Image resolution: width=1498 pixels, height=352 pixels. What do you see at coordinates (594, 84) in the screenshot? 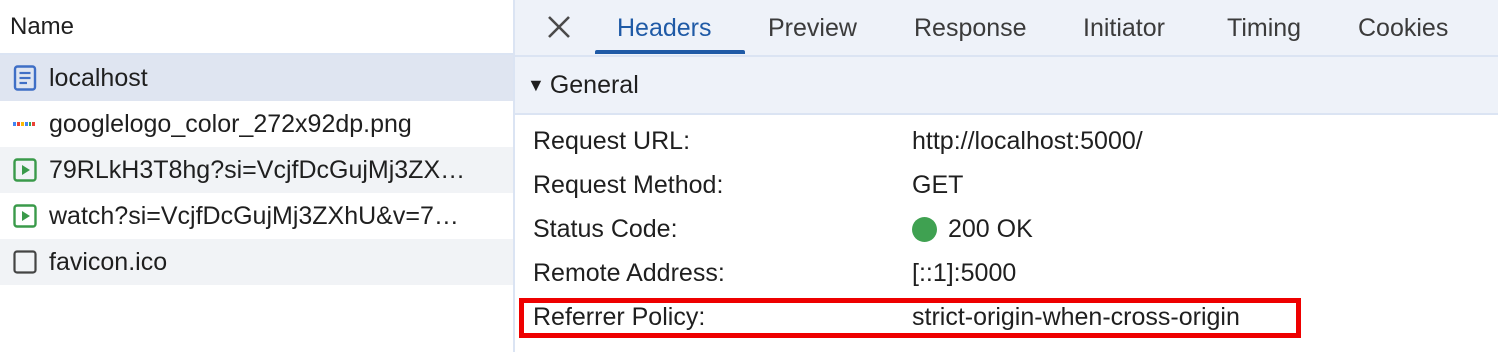
I see `general-section-title: General` at bounding box center [594, 84].